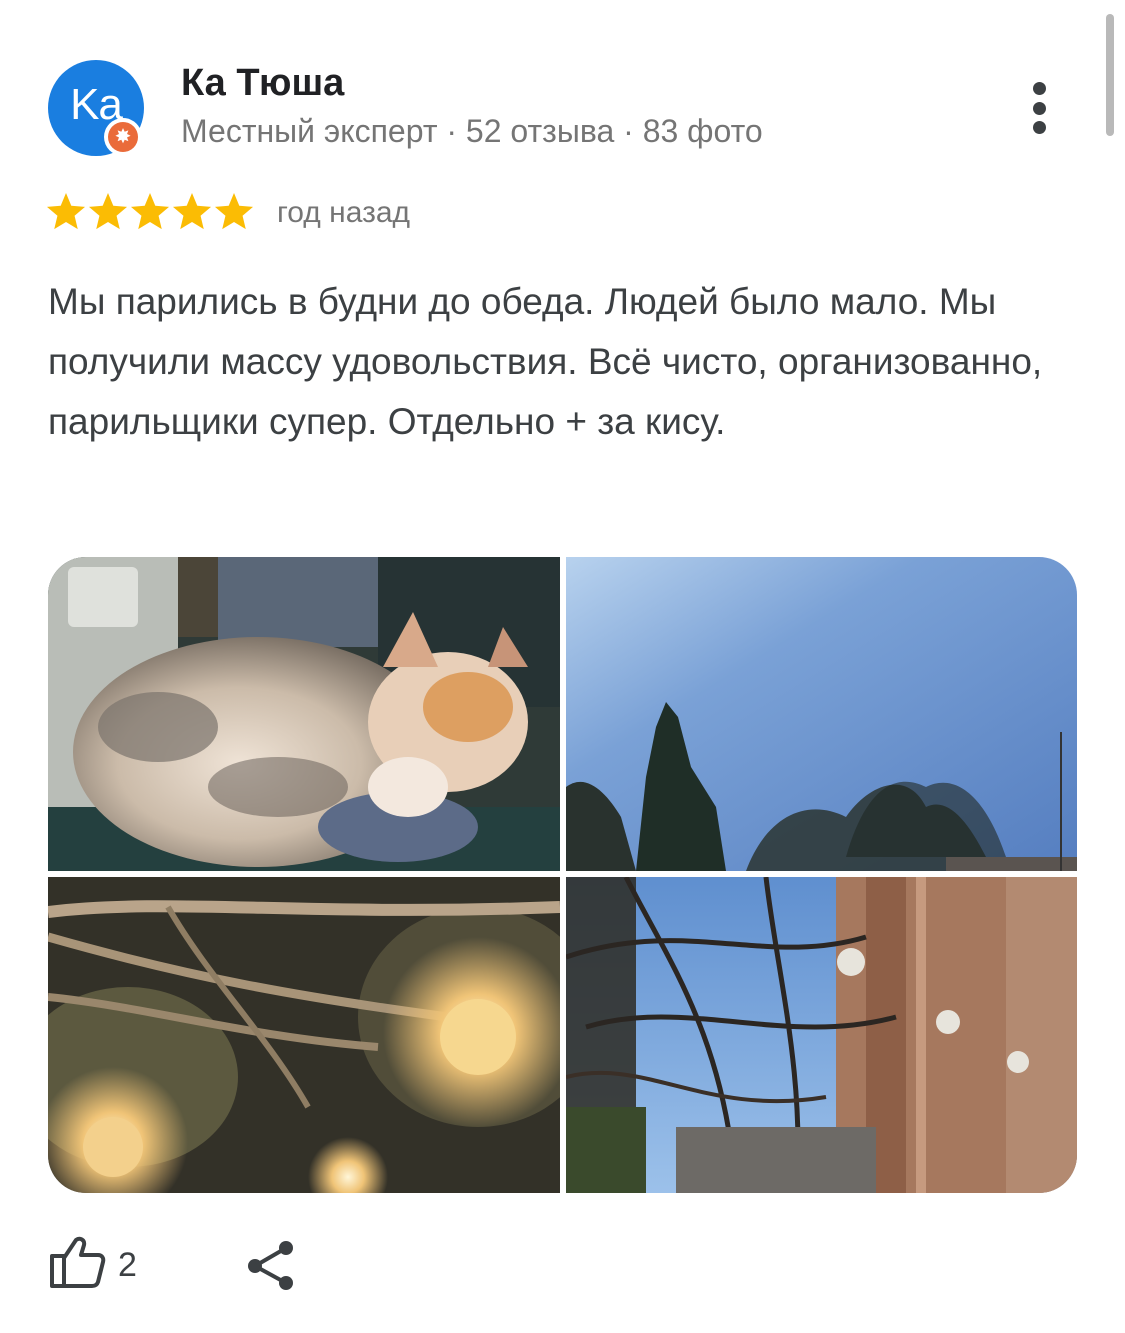 The image size is (1125, 1333). I want to click on review-photo-lamps, so click(304, 1035).